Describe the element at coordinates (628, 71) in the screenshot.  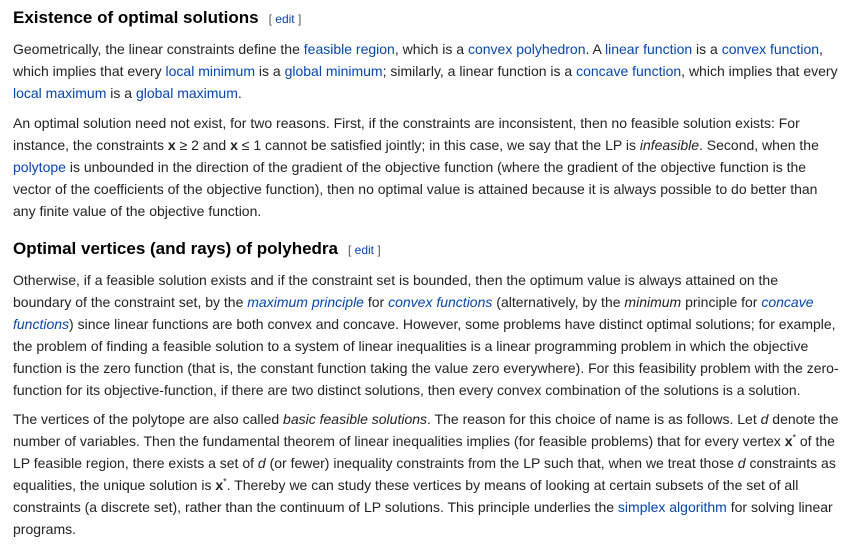
I see `link-concave-function: concave function` at that location.